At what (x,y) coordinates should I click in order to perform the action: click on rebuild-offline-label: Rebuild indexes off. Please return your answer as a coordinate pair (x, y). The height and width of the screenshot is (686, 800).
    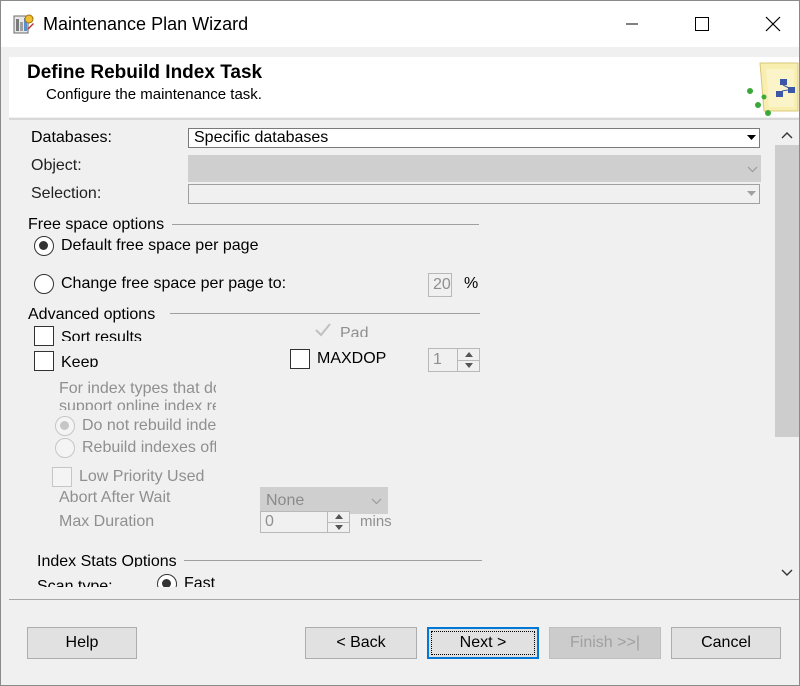
    Looking at the image, I should click on (149, 447).